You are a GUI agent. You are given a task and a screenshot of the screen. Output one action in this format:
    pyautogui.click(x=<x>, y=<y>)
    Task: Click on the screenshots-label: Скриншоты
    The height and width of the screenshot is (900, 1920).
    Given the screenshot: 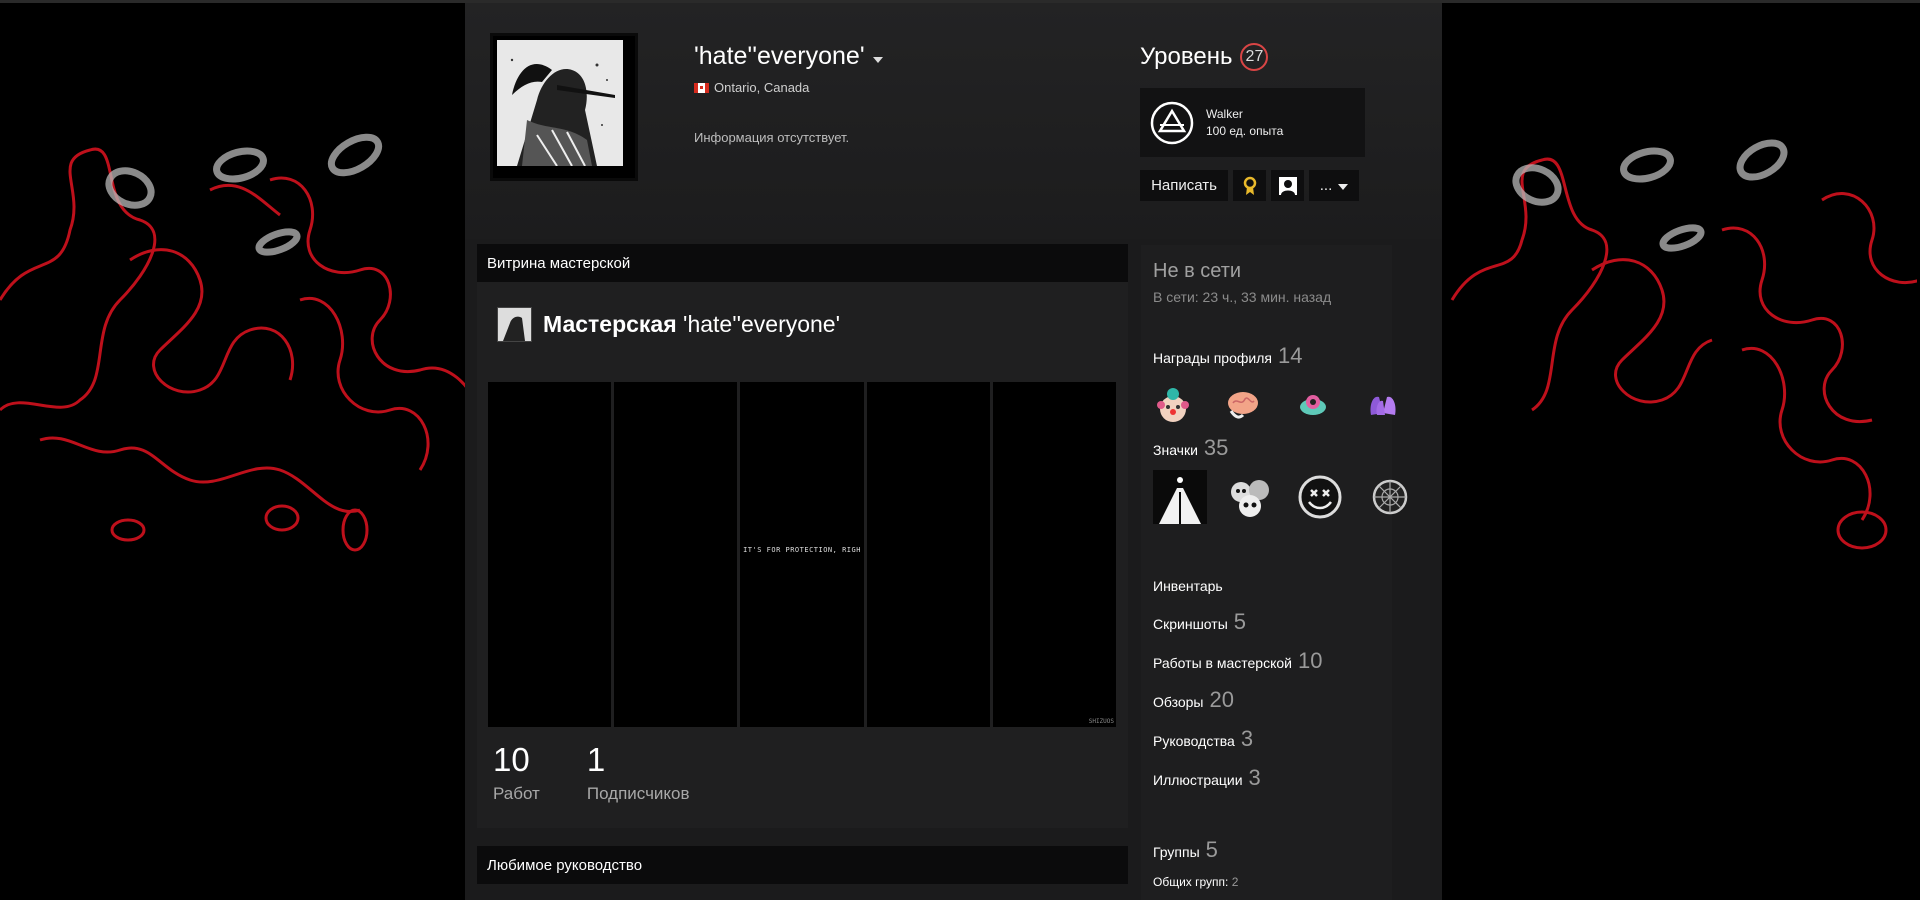 What is the action you would take?
    pyautogui.click(x=1190, y=624)
    